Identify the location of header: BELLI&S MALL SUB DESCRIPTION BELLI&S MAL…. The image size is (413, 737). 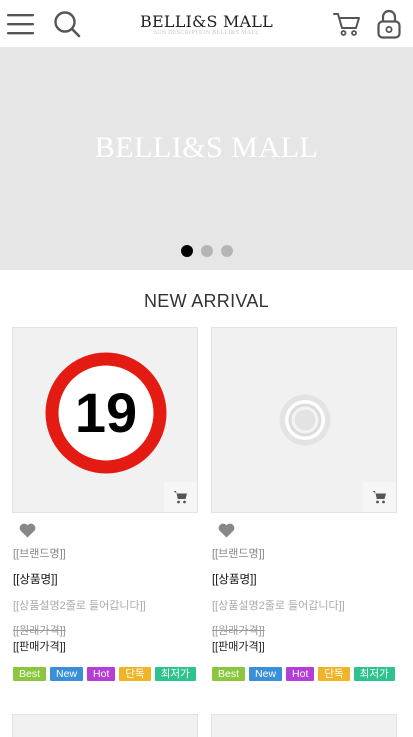
(206, 23).